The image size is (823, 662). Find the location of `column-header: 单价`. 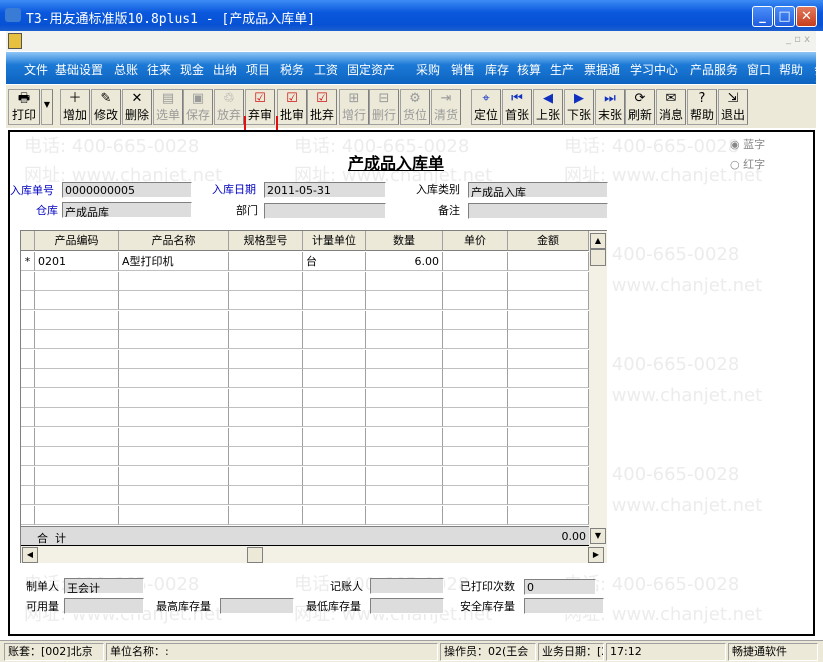

column-header: 单价 is located at coordinates (475, 241).